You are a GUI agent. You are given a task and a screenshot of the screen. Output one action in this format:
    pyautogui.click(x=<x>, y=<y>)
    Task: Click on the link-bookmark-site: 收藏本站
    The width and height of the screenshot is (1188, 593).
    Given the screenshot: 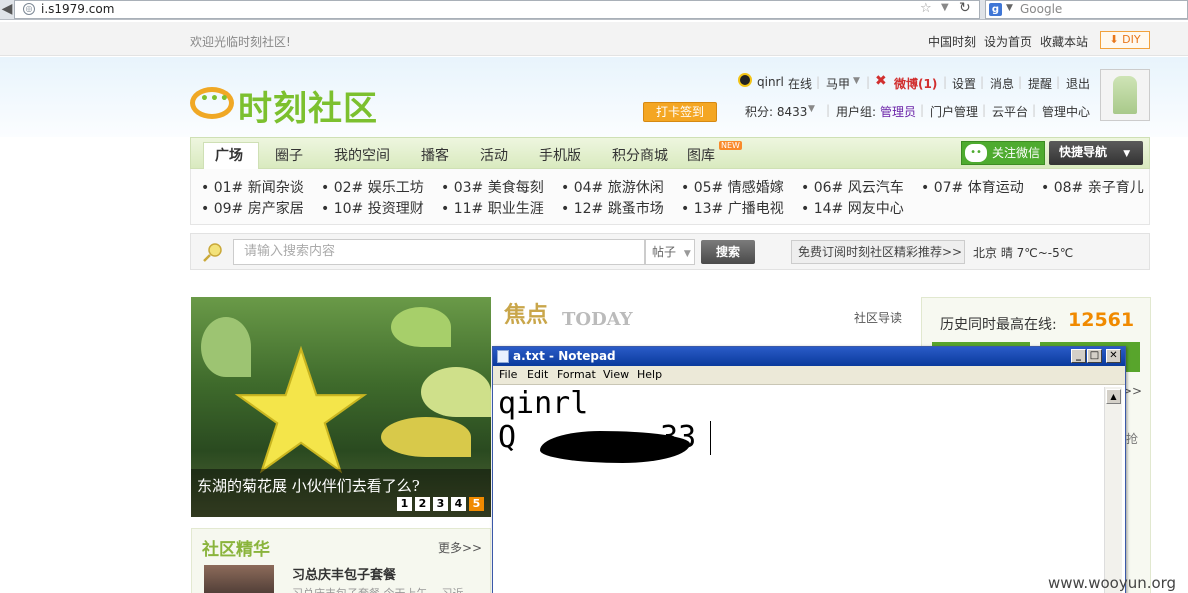 What is the action you would take?
    pyautogui.click(x=1064, y=41)
    